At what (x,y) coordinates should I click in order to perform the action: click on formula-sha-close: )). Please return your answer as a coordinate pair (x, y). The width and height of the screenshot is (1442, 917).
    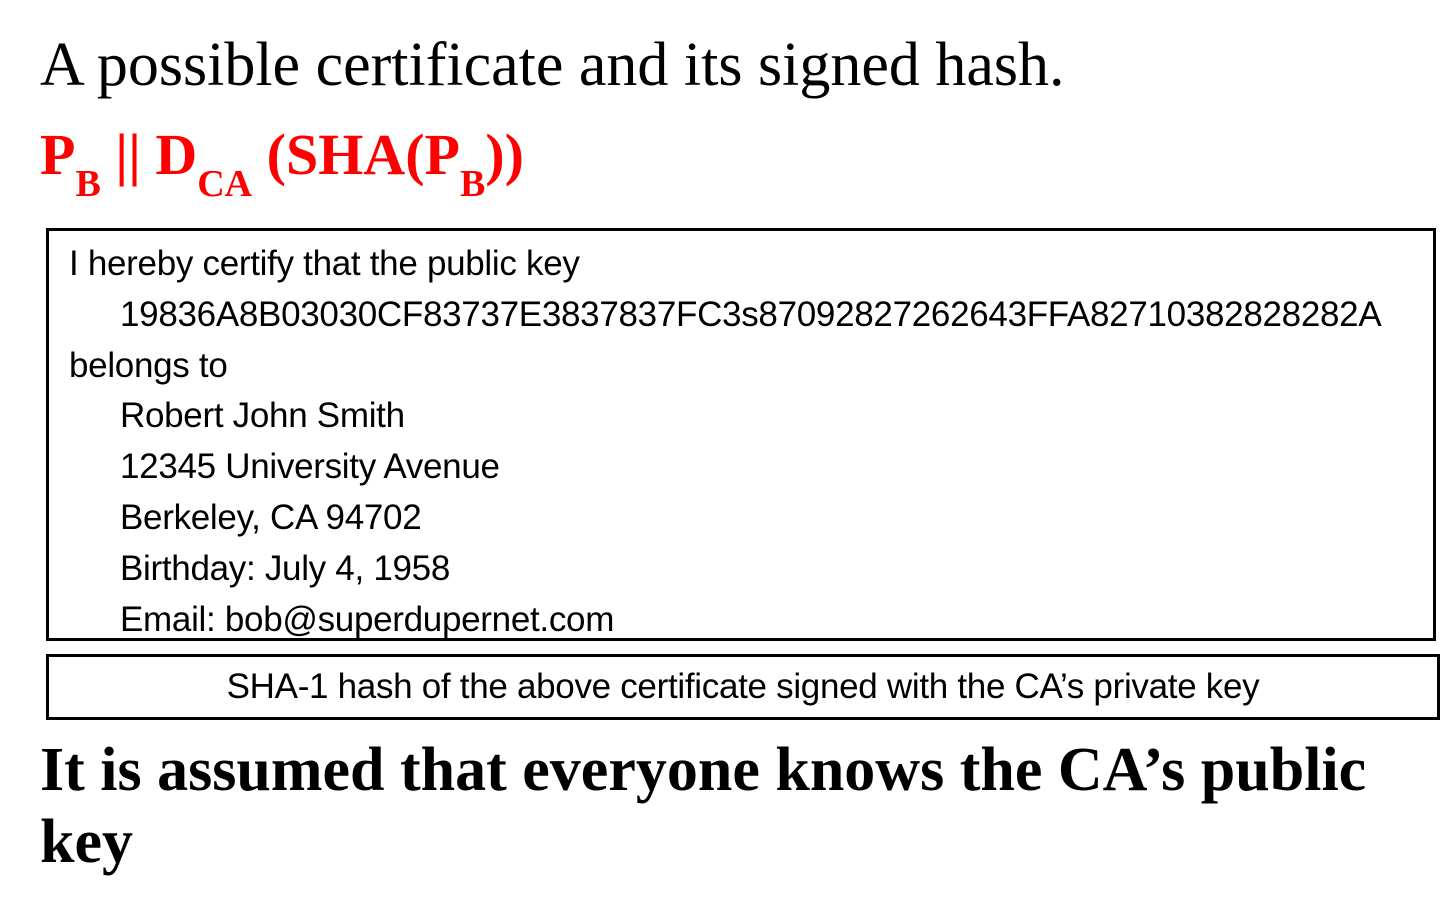
    Looking at the image, I should click on (504, 154).